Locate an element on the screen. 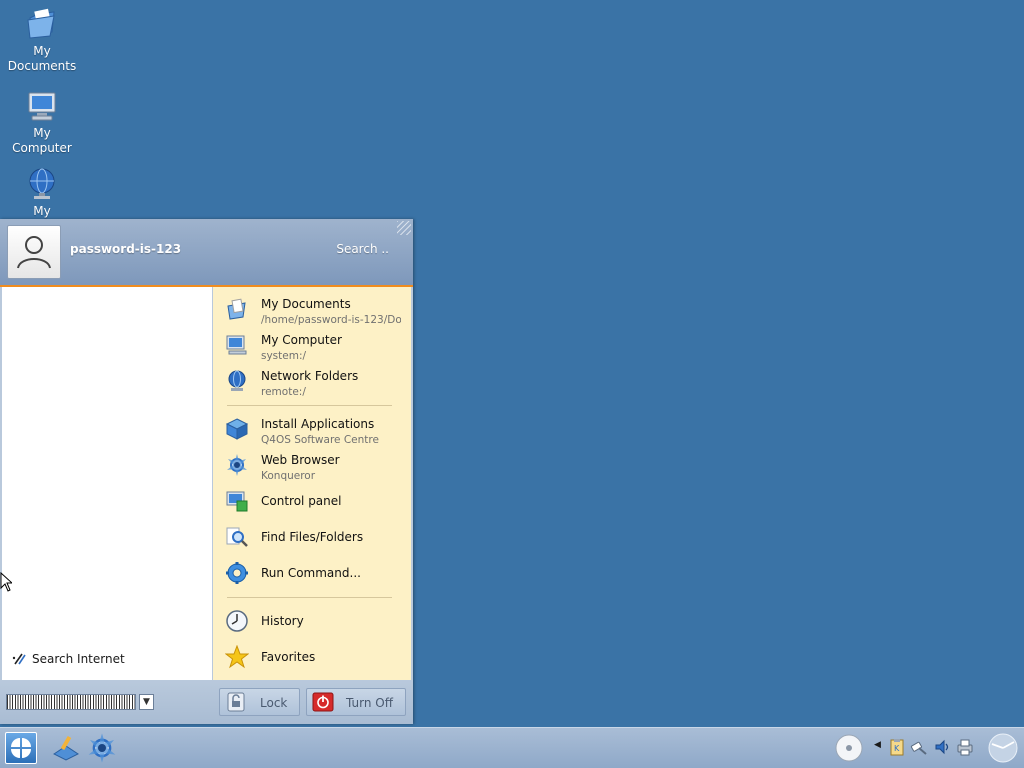 The height and width of the screenshot is (768, 1024). find-magnifier-icon is located at coordinates (237, 537).